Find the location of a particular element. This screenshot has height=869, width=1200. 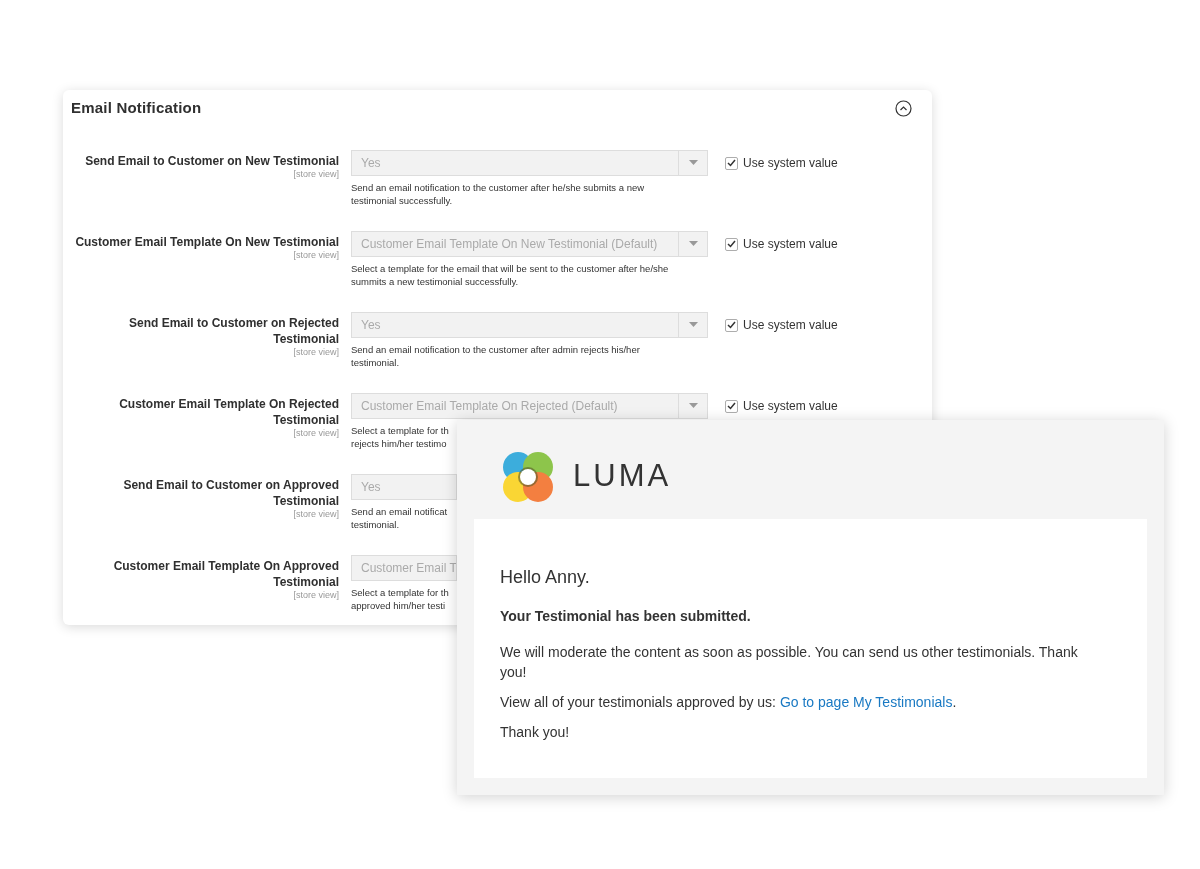

paragraph: Thank you! is located at coordinates (535, 732).